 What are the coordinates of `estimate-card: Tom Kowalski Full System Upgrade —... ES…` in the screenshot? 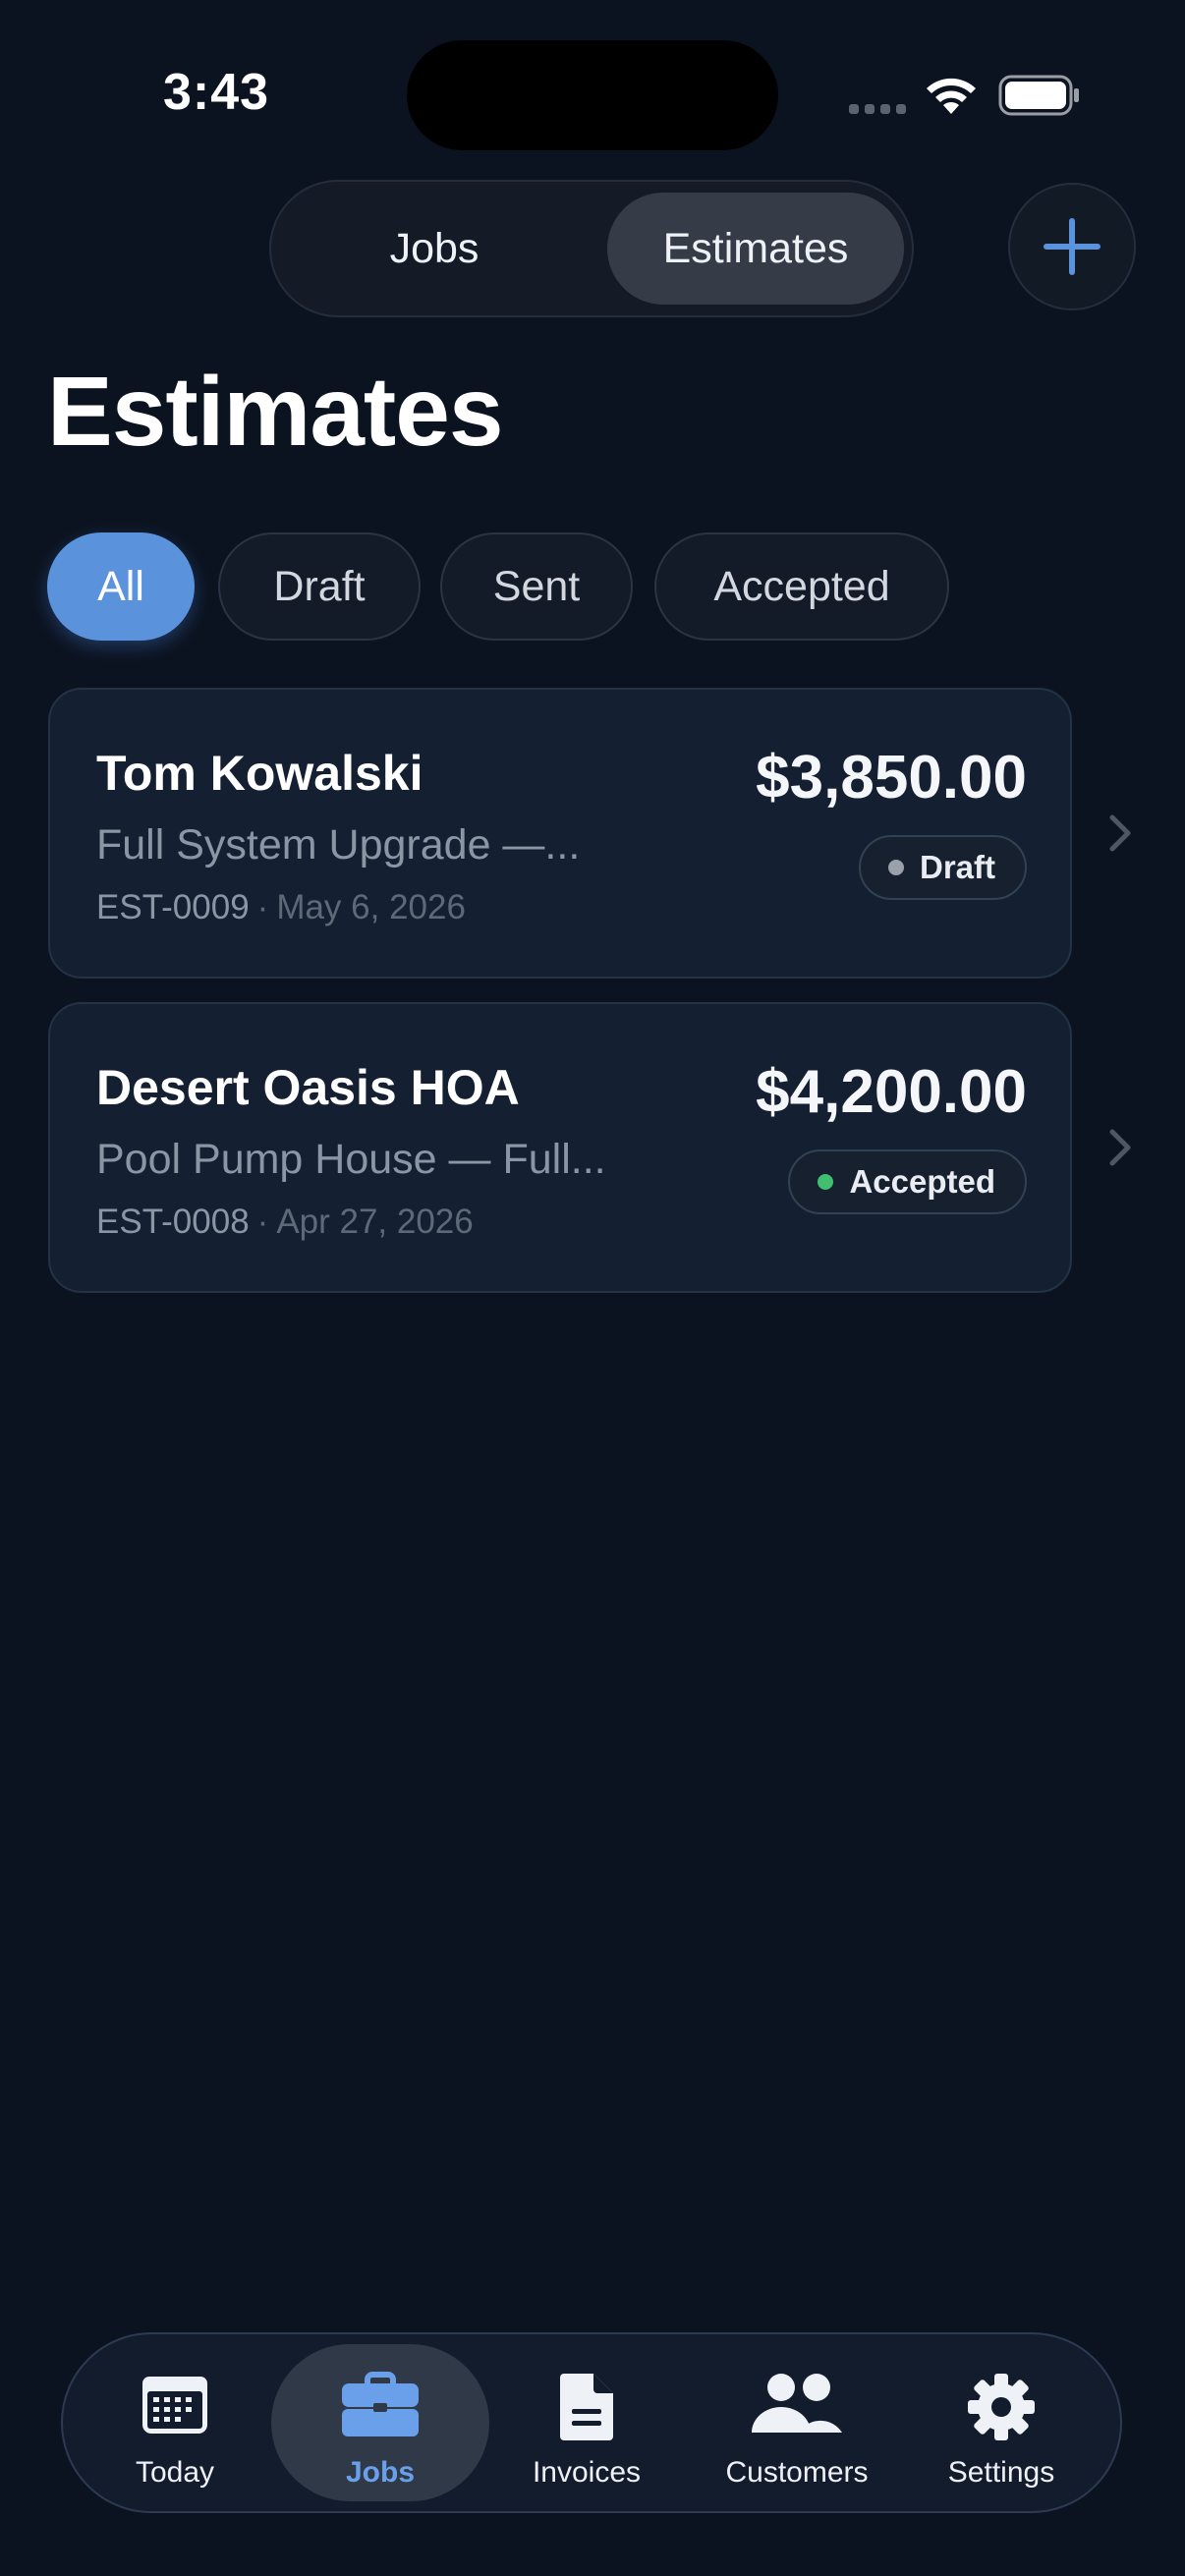 It's located at (560, 833).